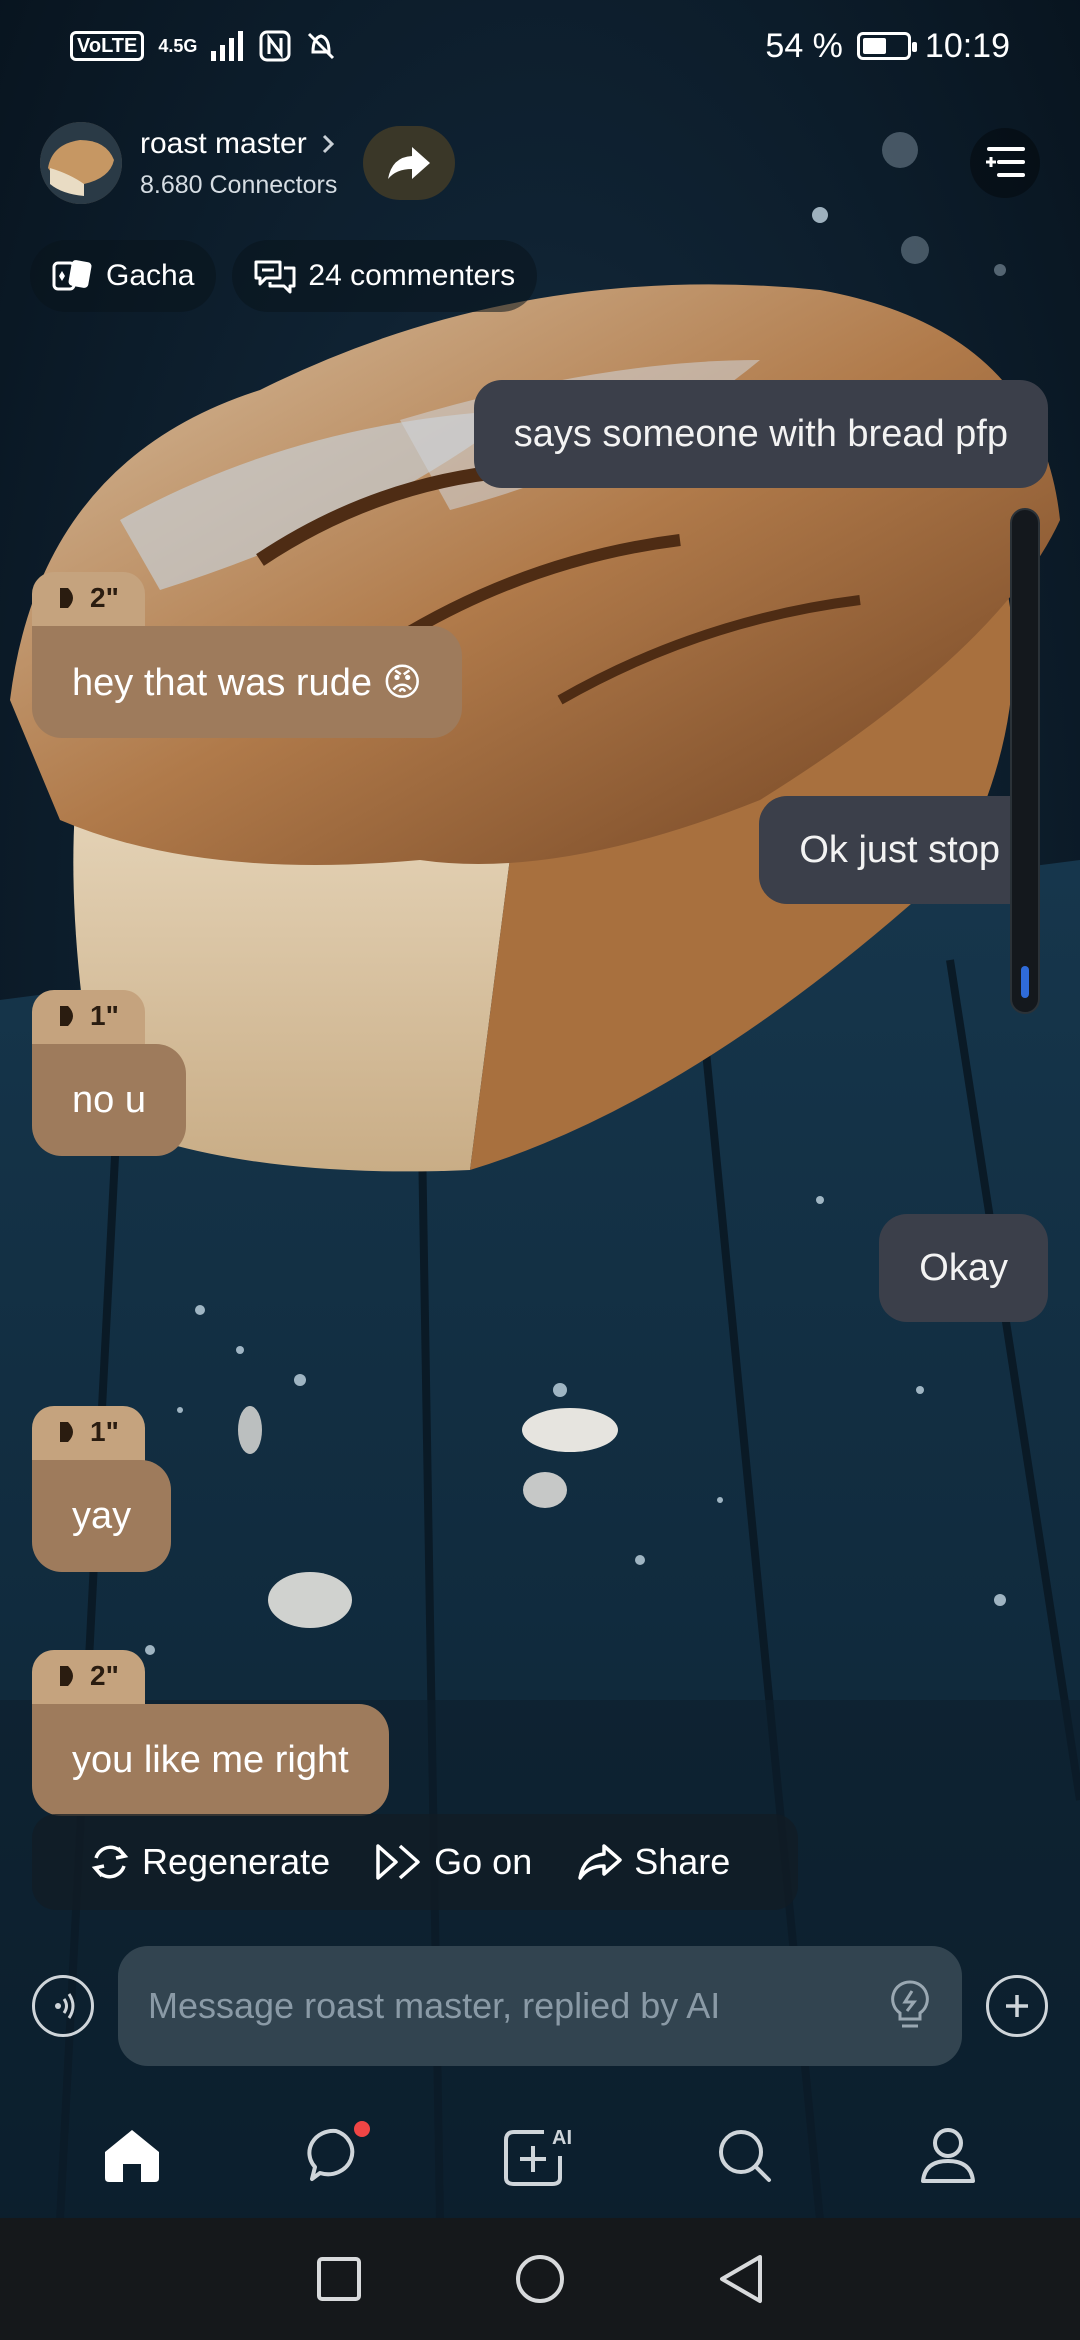  I want to click on system-nav-bar, so click(540, 2279).